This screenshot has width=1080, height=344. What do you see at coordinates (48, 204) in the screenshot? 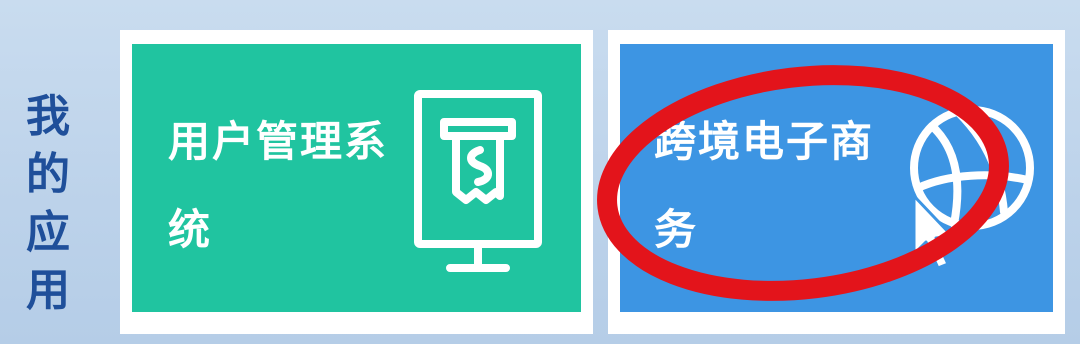
I see `section-title-my-apps: 我 的 应 用` at bounding box center [48, 204].